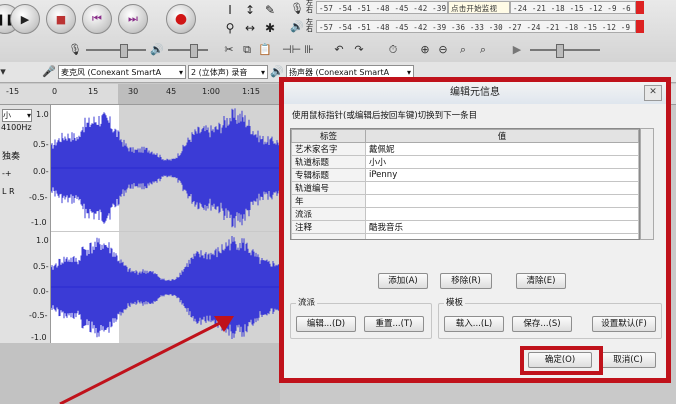 The height and width of the screenshot is (404, 676). Describe the element at coordinates (7, 173) in the screenshot. I see `gain-slider: -+` at that location.